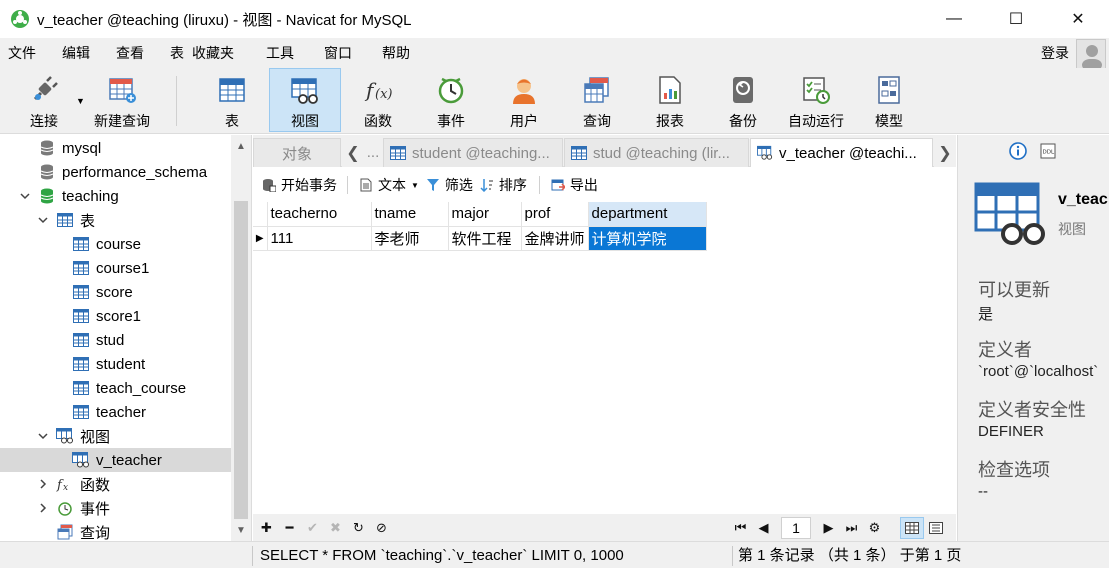 The image size is (1109, 568). Describe the element at coordinates (252, 556) in the screenshot. I see `status-divider` at that location.